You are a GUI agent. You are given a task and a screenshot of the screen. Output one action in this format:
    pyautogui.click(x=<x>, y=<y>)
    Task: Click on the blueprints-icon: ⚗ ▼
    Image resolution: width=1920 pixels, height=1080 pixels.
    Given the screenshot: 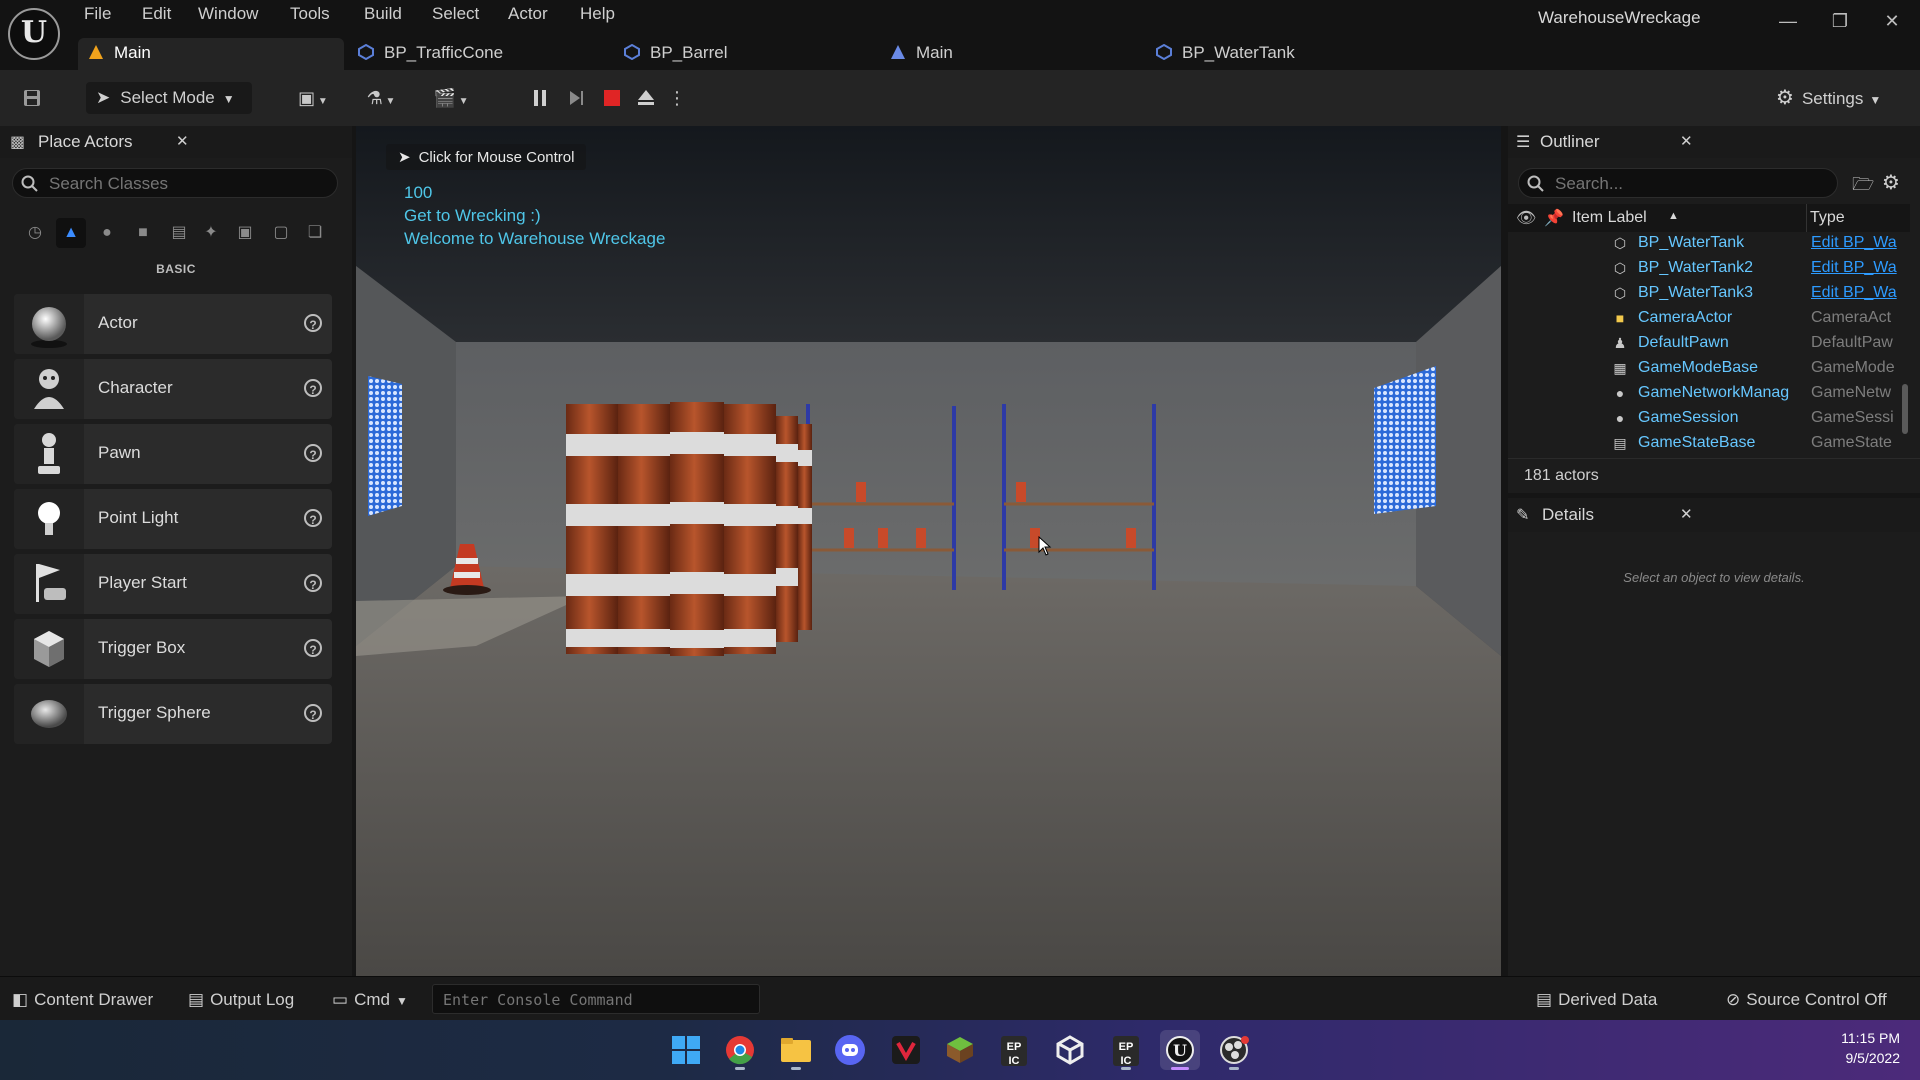 What is the action you would take?
    pyautogui.click(x=381, y=98)
    